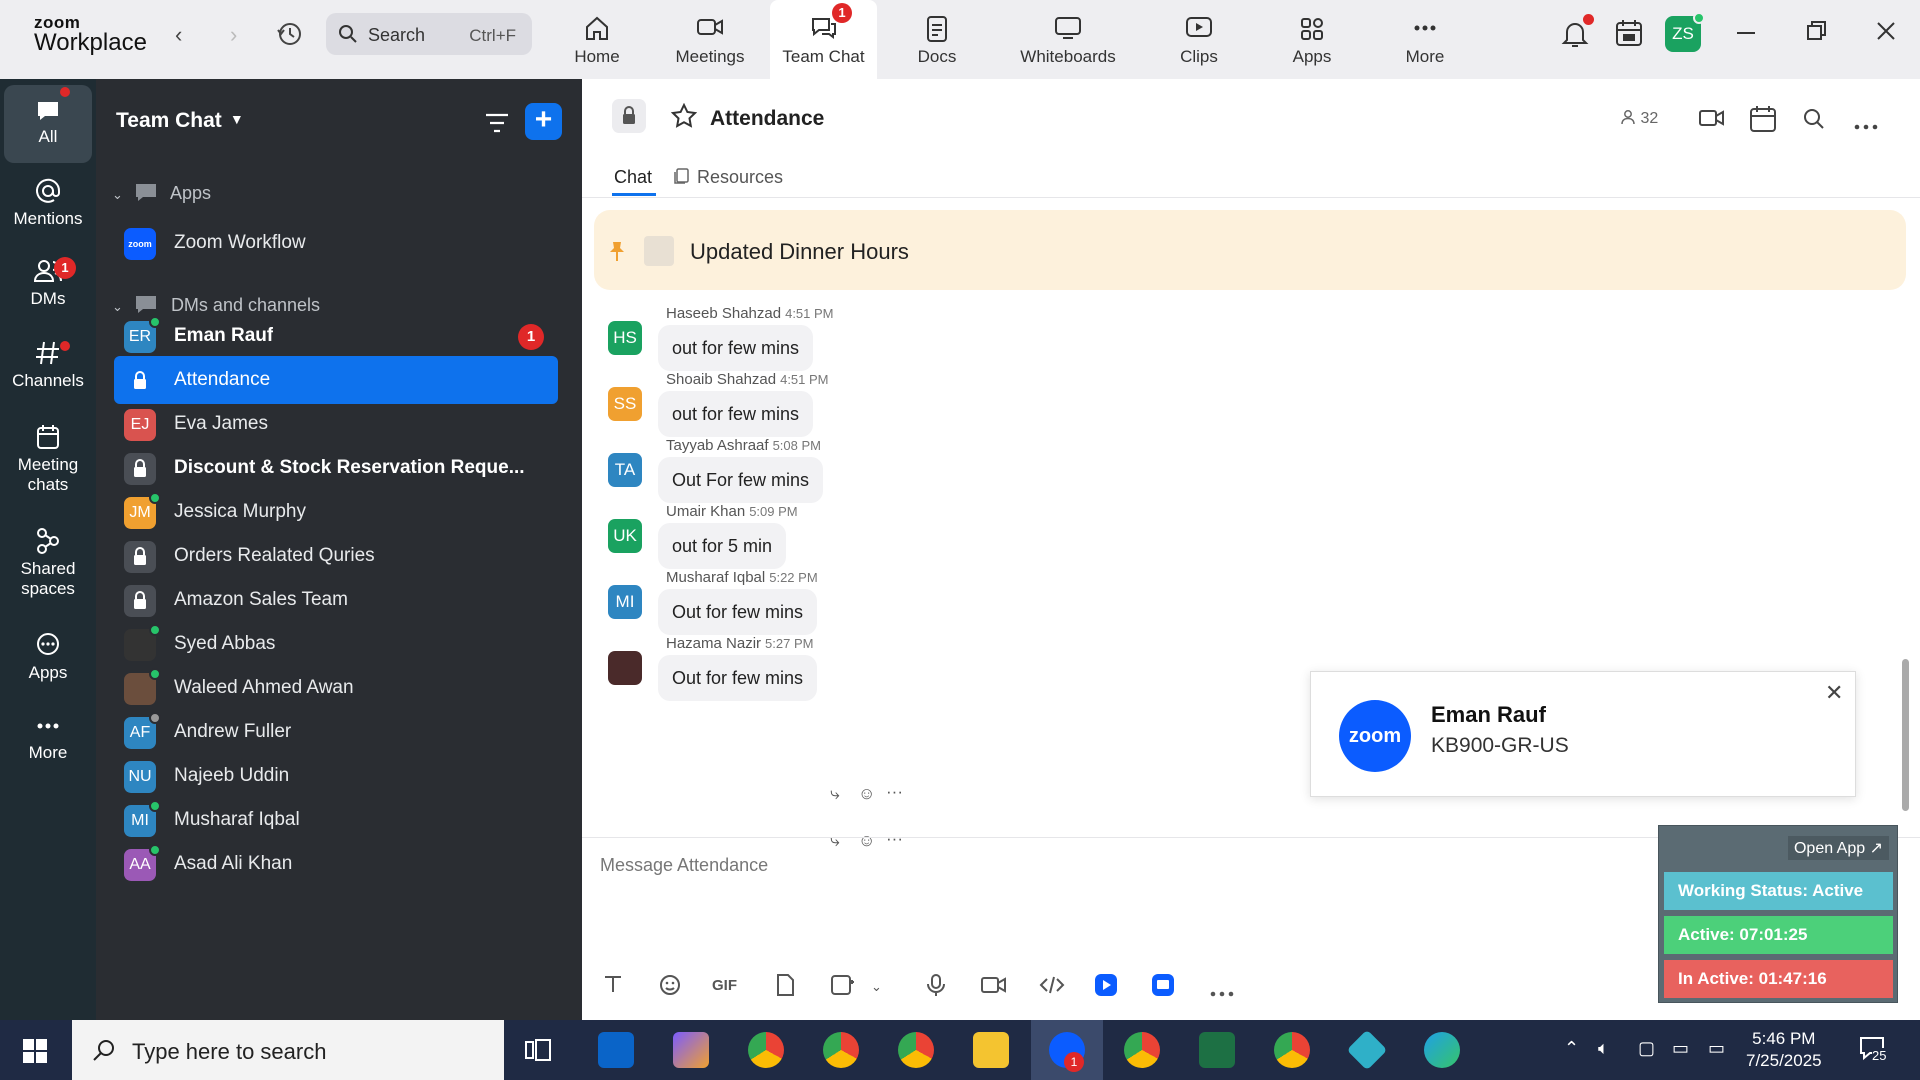 The width and height of the screenshot is (1920, 1080). I want to click on thread-more-icon: ···, so click(894, 839).